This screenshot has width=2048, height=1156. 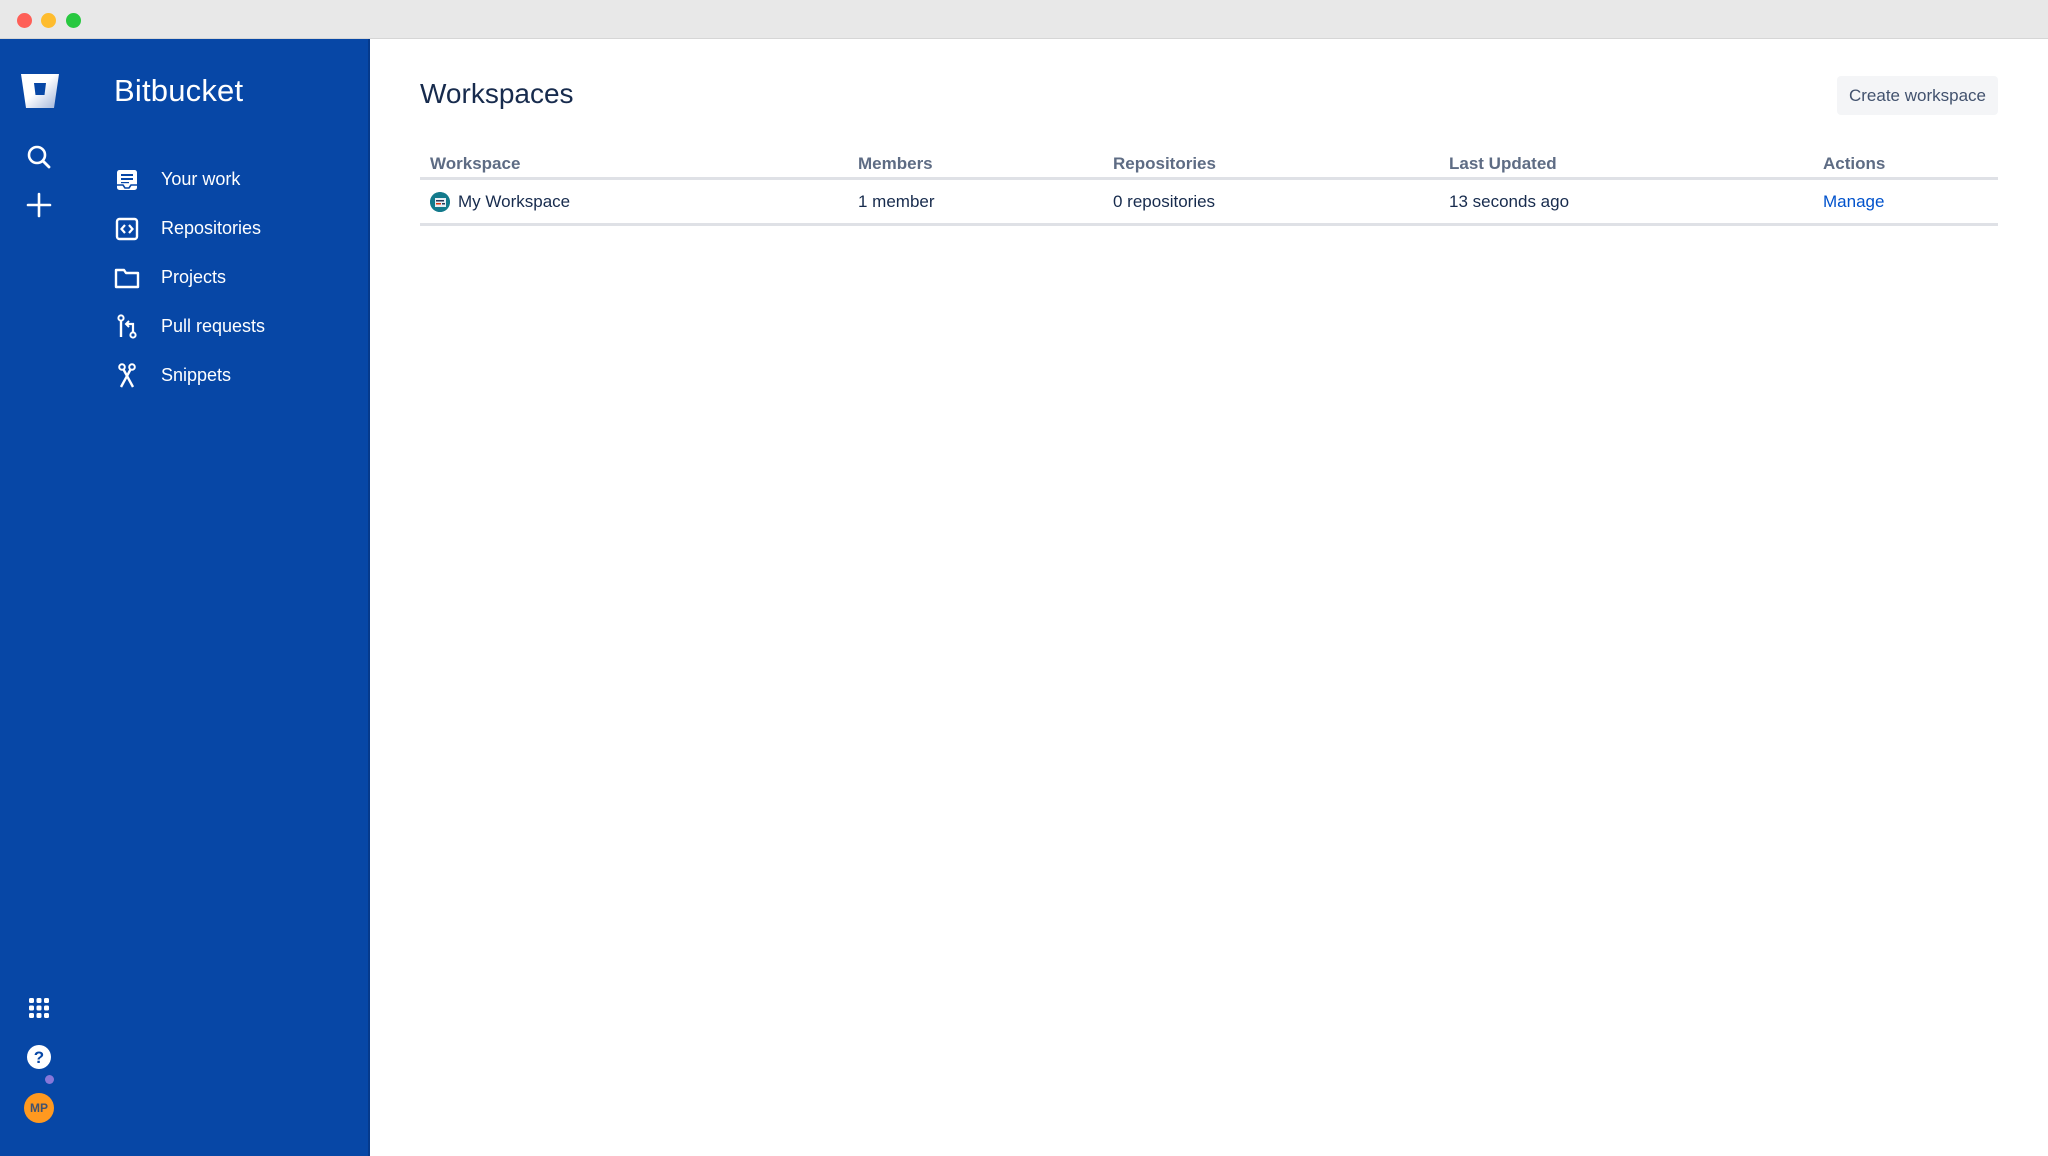 What do you see at coordinates (127, 327) in the screenshot?
I see `pull-requests-icon` at bounding box center [127, 327].